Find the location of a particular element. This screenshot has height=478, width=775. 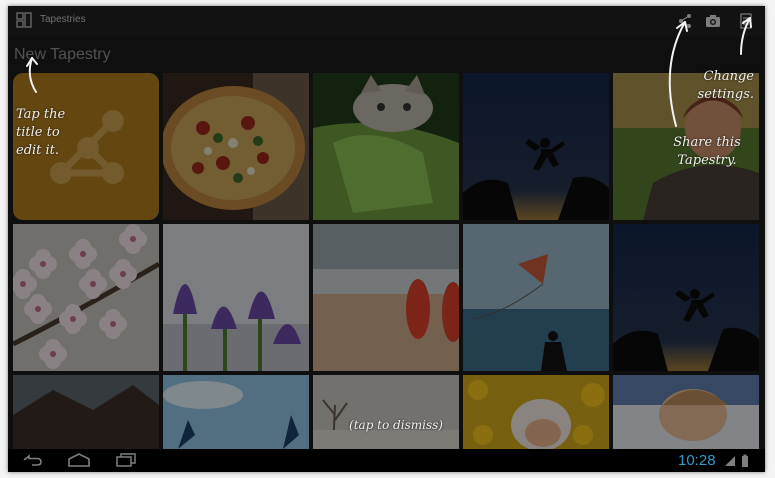

hint-tap-to-dismiss: (tap to dismiss) is located at coordinates (396, 425).